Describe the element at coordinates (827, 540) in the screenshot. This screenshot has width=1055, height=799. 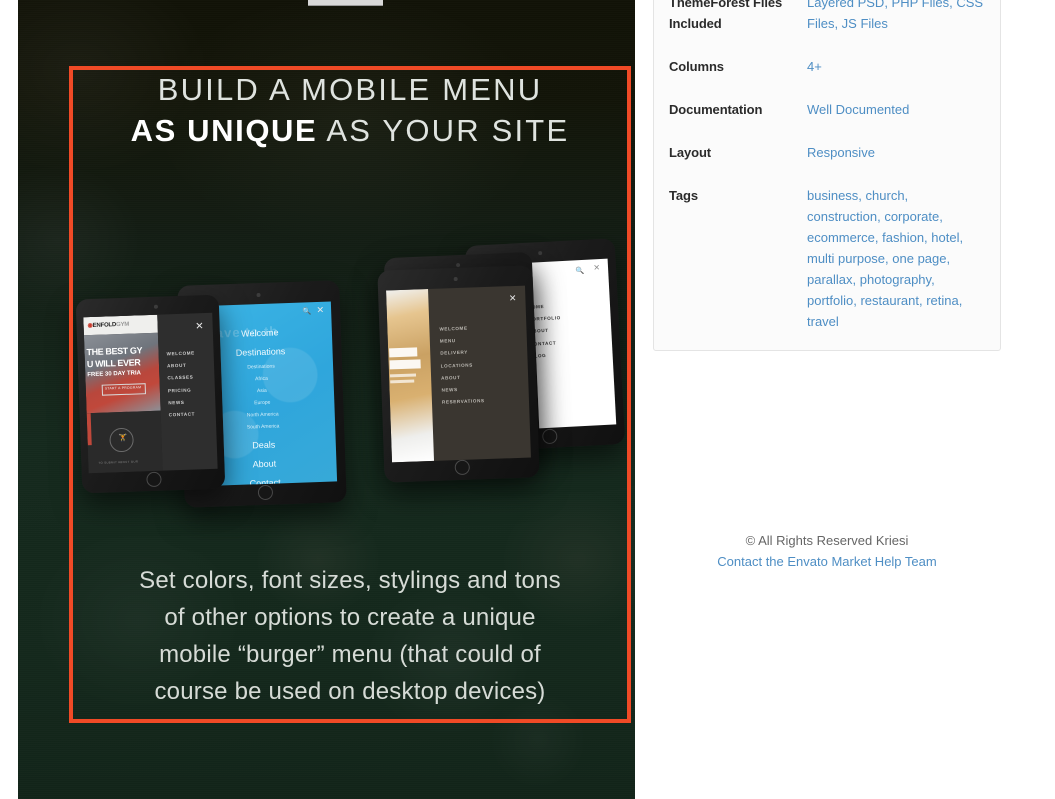
I see `copyright-text: © All Rights Reserved Kriesi` at that location.